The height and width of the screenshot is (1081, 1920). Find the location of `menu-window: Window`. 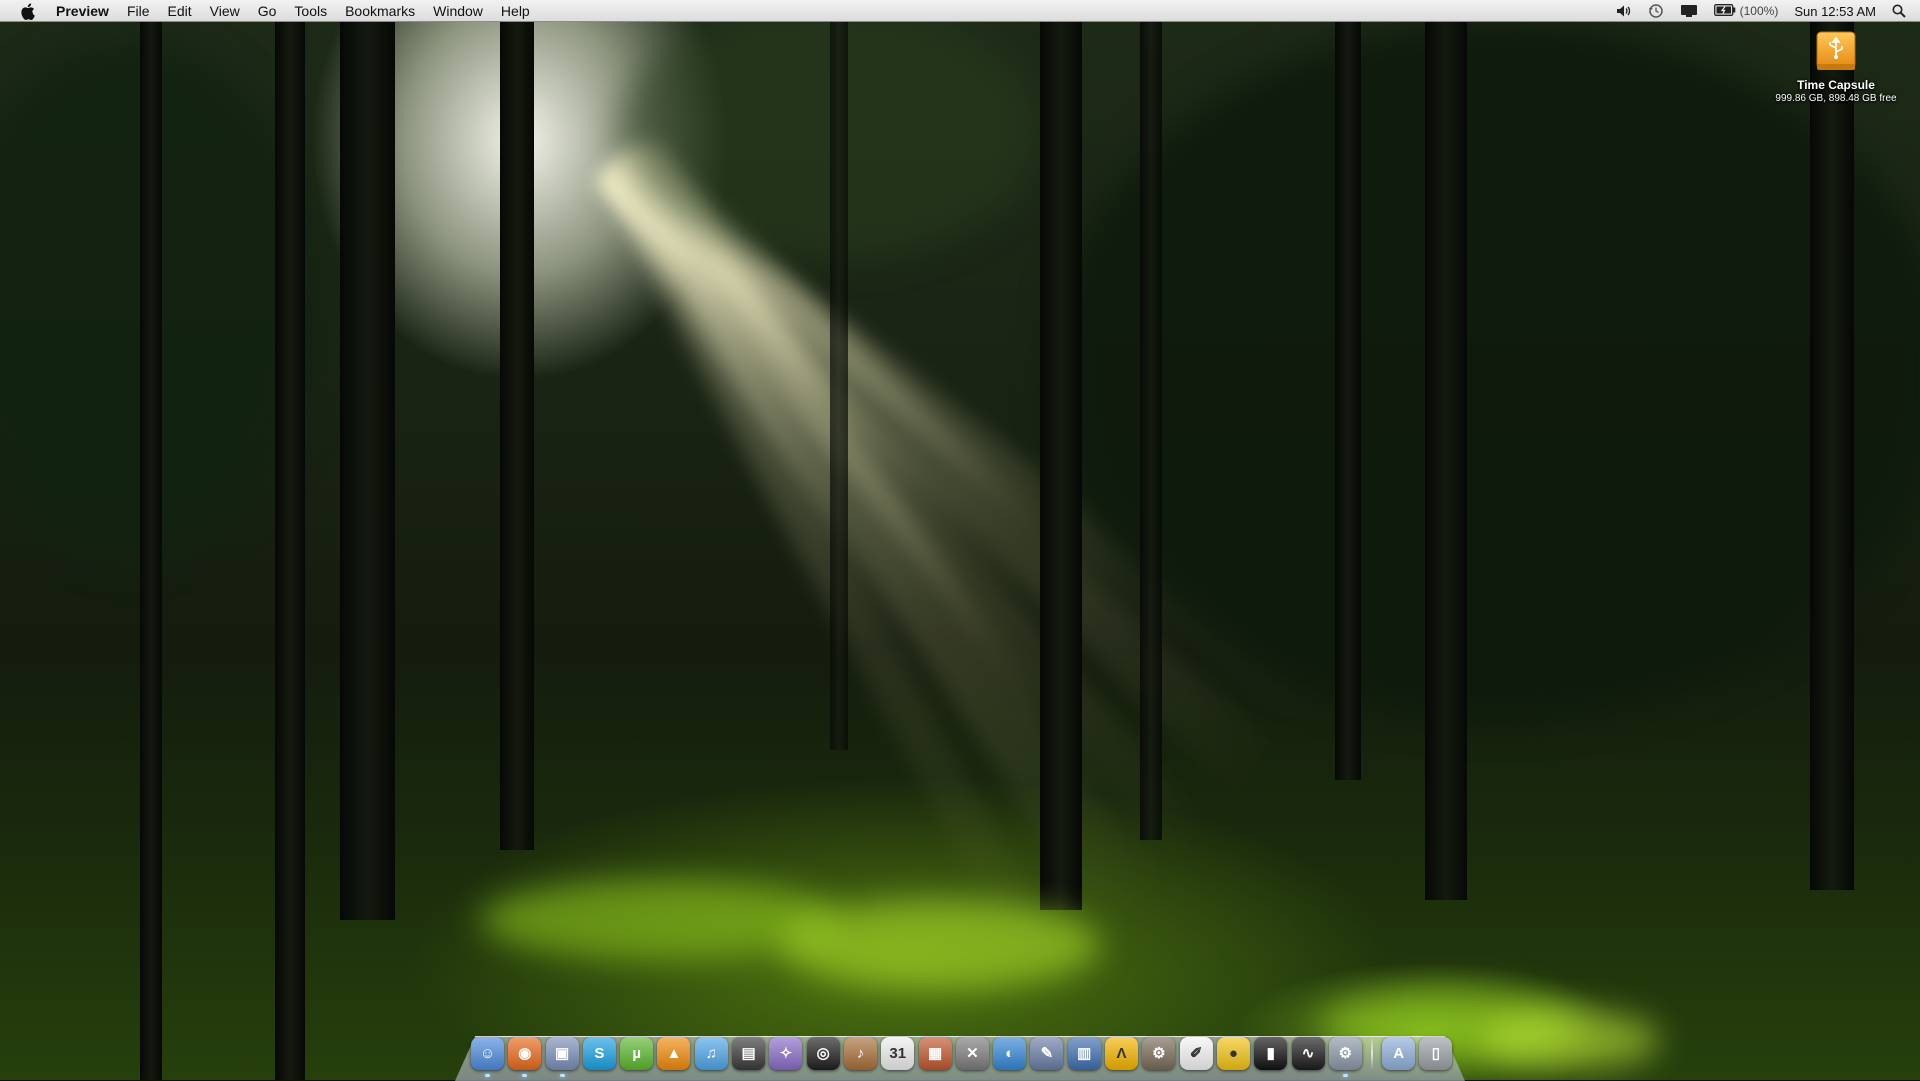

menu-window: Window is located at coordinates (458, 11).